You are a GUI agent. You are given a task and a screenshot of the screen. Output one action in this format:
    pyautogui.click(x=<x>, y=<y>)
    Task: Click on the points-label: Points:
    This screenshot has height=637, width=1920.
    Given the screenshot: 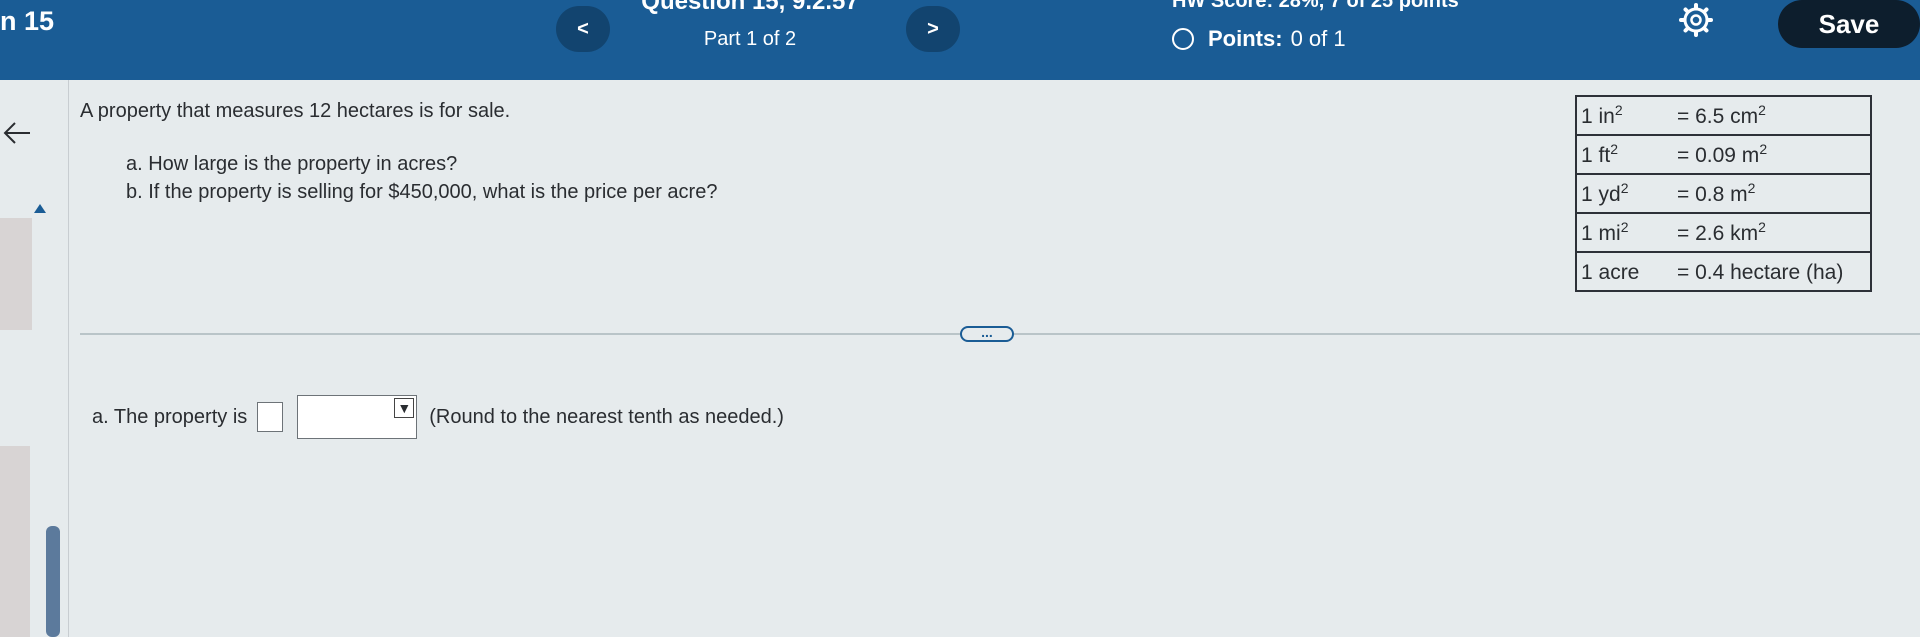 What is the action you would take?
    pyautogui.click(x=1245, y=38)
    